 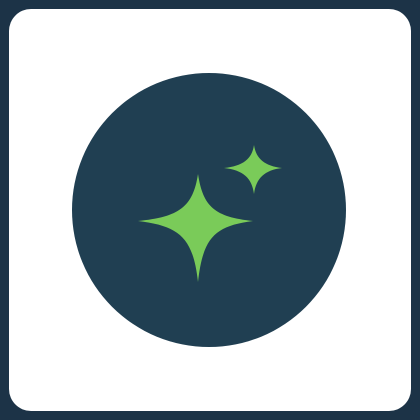 I want to click on sparkles-icon, so click(x=210, y=213).